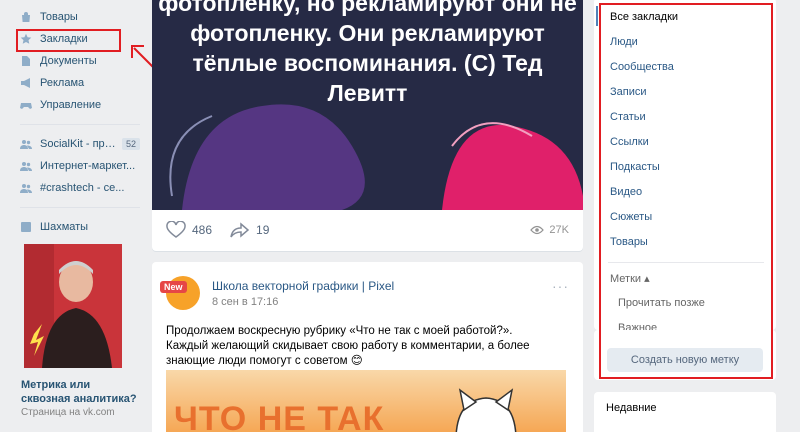 This screenshot has height=432, width=800. I want to click on share-count: 19, so click(263, 230).